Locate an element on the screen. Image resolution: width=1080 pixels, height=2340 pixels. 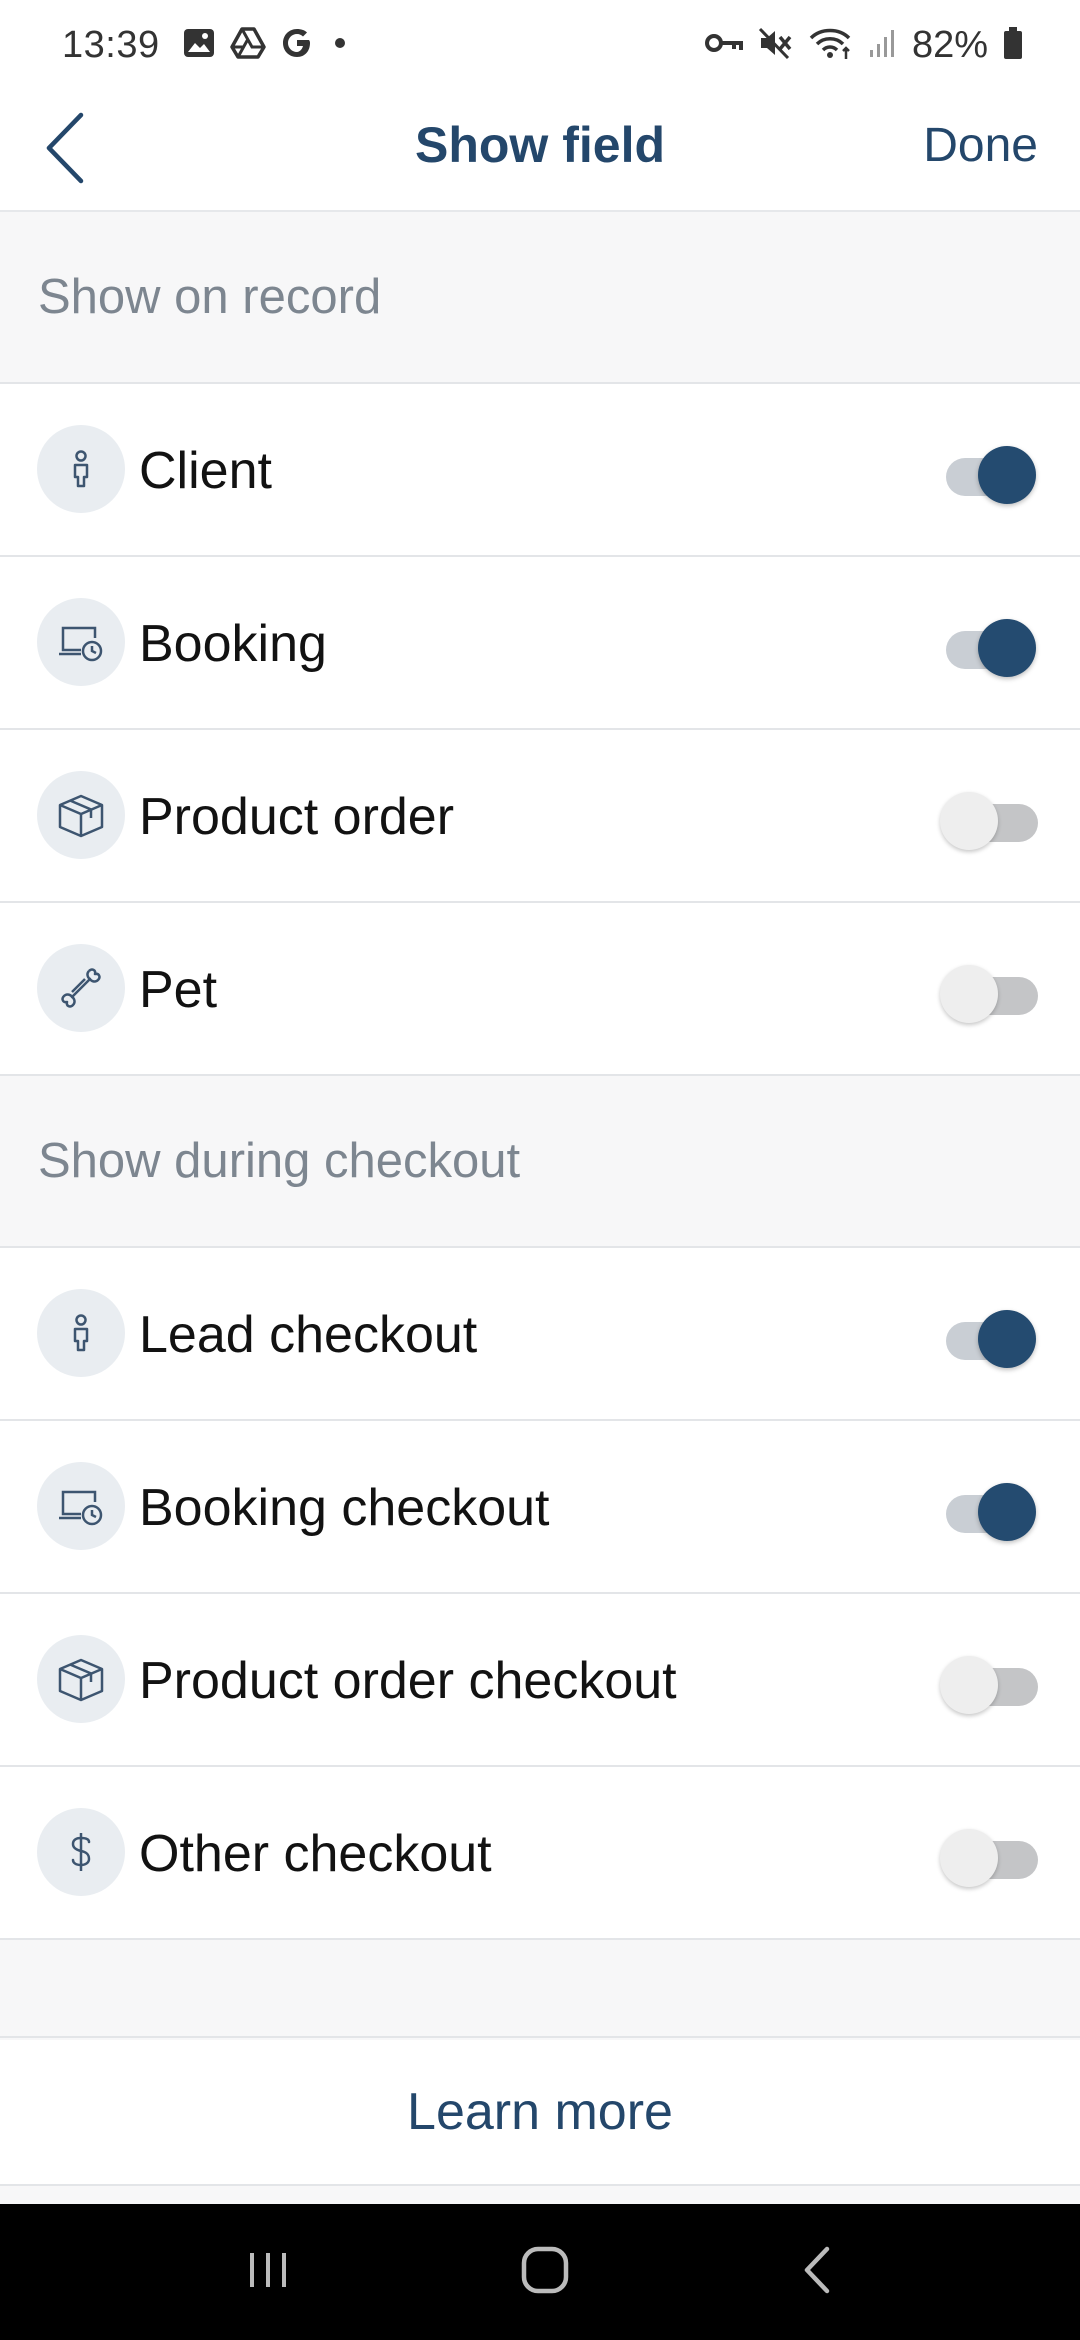
row-label: Pet is located at coordinates (178, 989).